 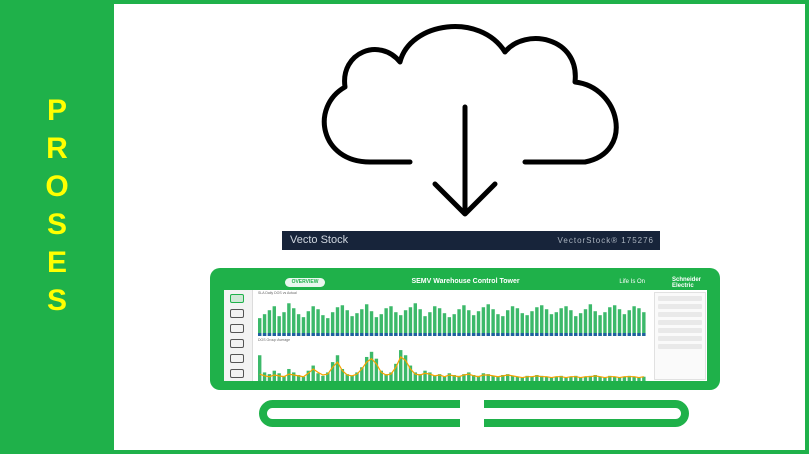 What do you see at coordinates (452, 319) in the screenshot?
I see `chart1-svg` at bounding box center [452, 319].